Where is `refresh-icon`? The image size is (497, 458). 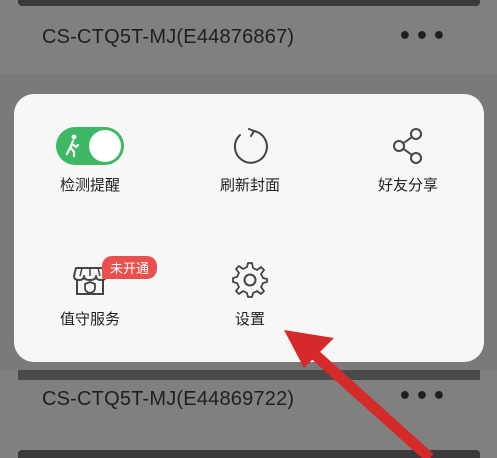
refresh-icon is located at coordinates (250, 146).